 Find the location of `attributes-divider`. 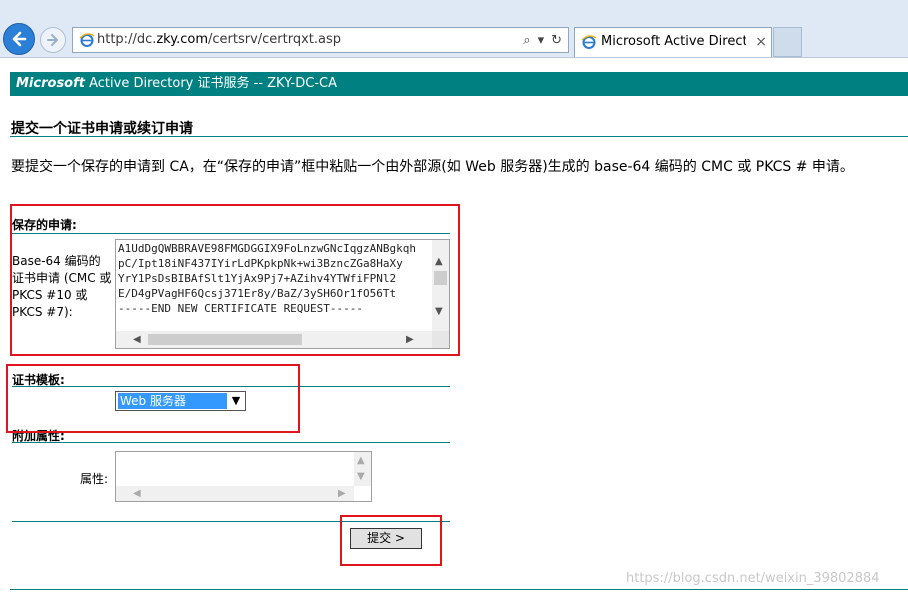

attributes-divider is located at coordinates (231, 442).